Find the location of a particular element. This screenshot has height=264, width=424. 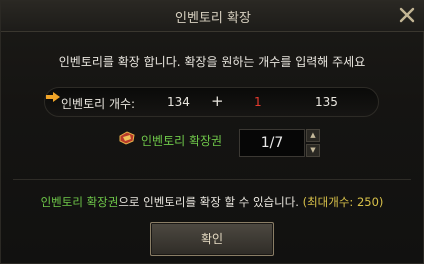

increment-button: ▲ is located at coordinates (313, 135).